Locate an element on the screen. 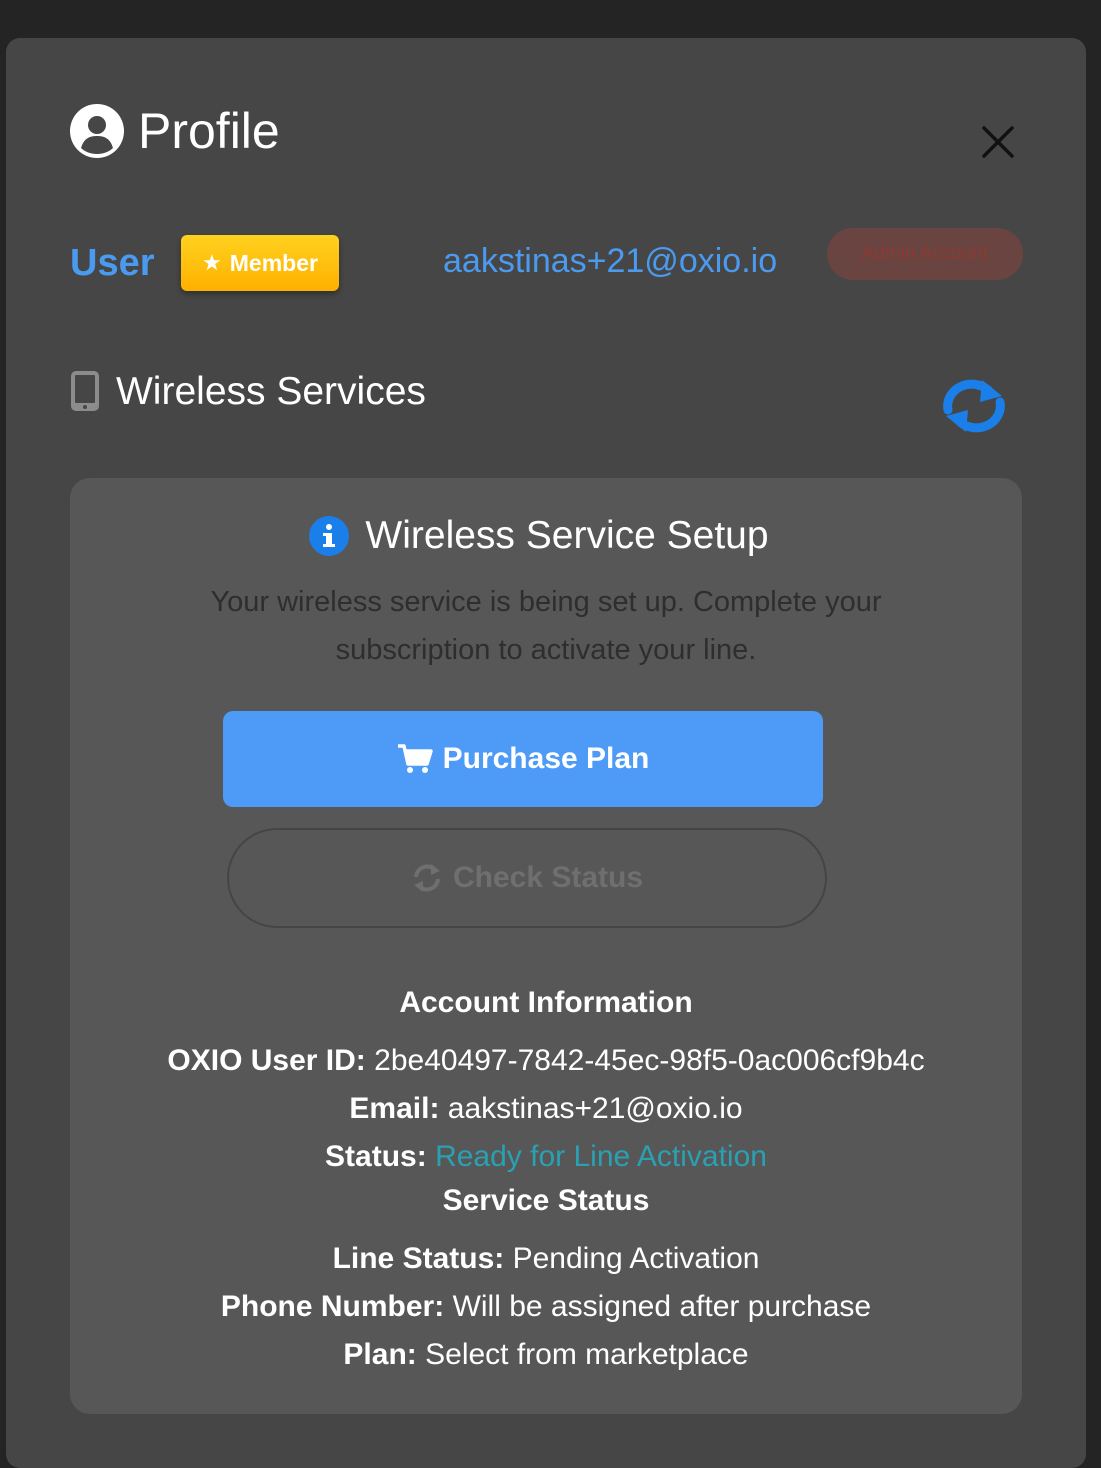  email-value: aakstinas+21@oxio.io is located at coordinates (595, 1108).